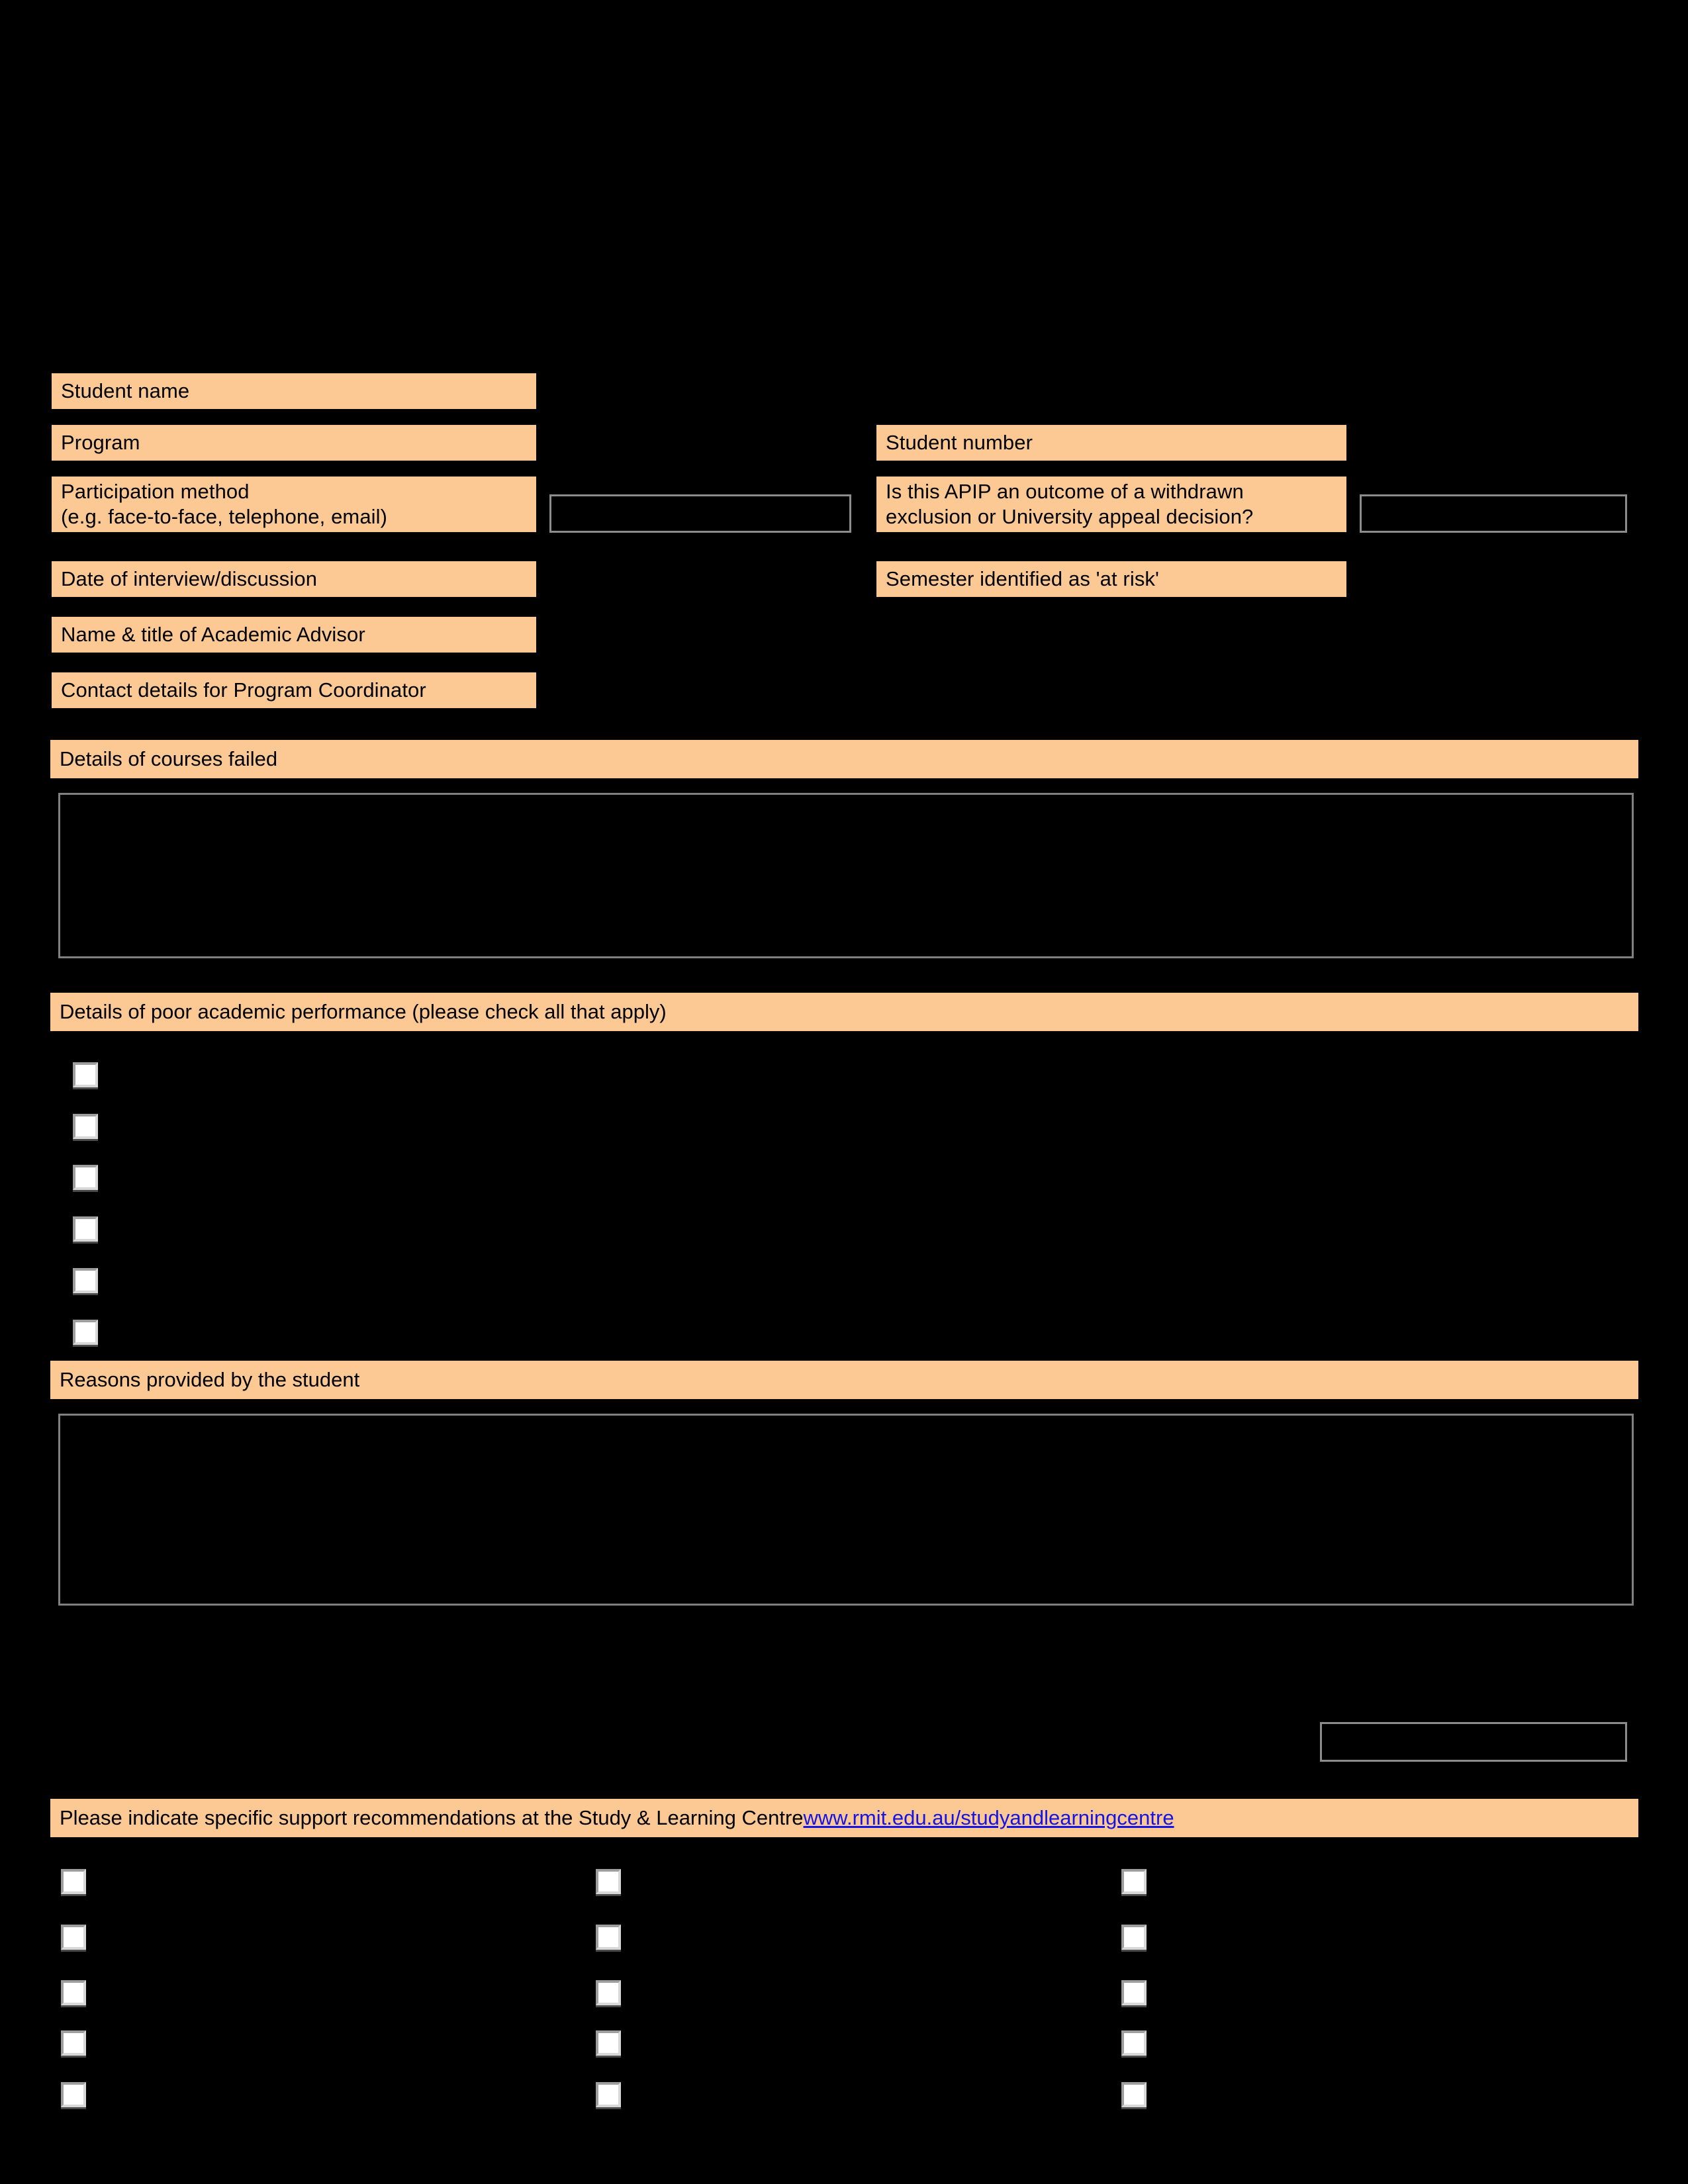 Image resolution: width=1688 pixels, height=2184 pixels. Describe the element at coordinates (700, 513) in the screenshot. I see `participation-method-input` at that location.